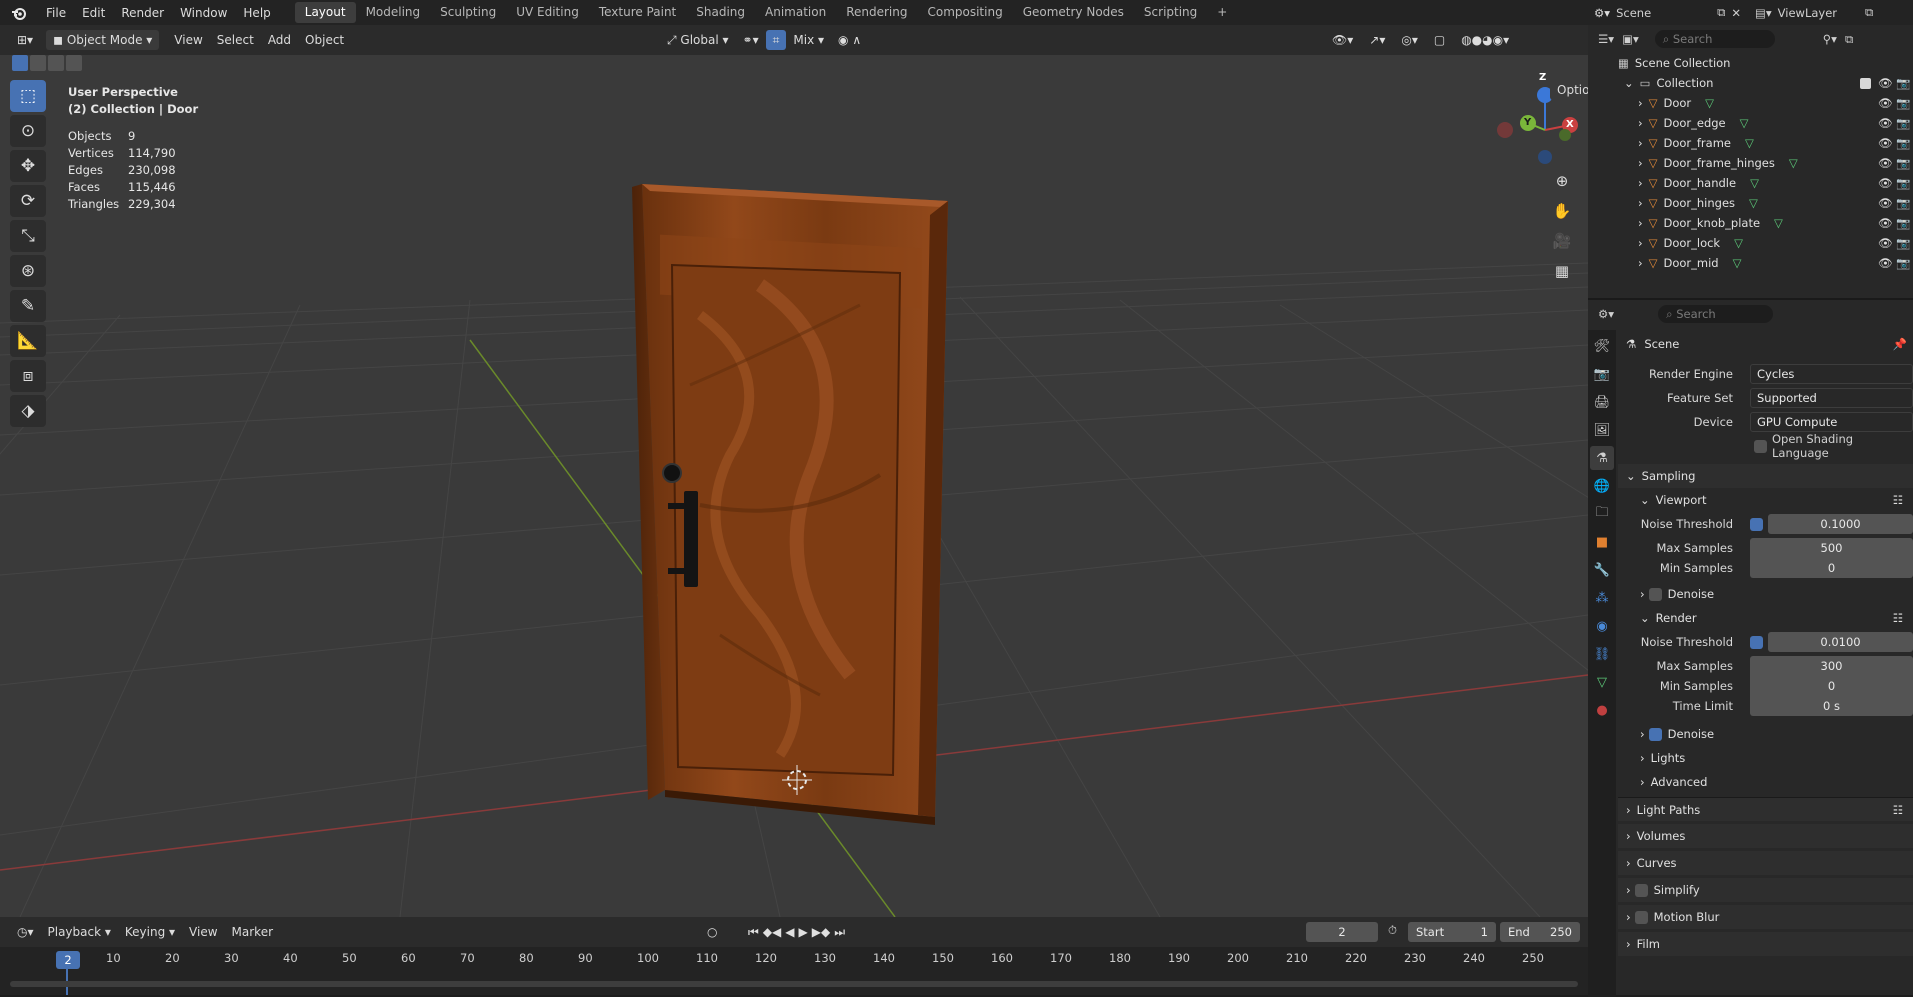 The image size is (1913, 997). I want to click on volumes-panel-header: › Volumes, so click(1765, 836).